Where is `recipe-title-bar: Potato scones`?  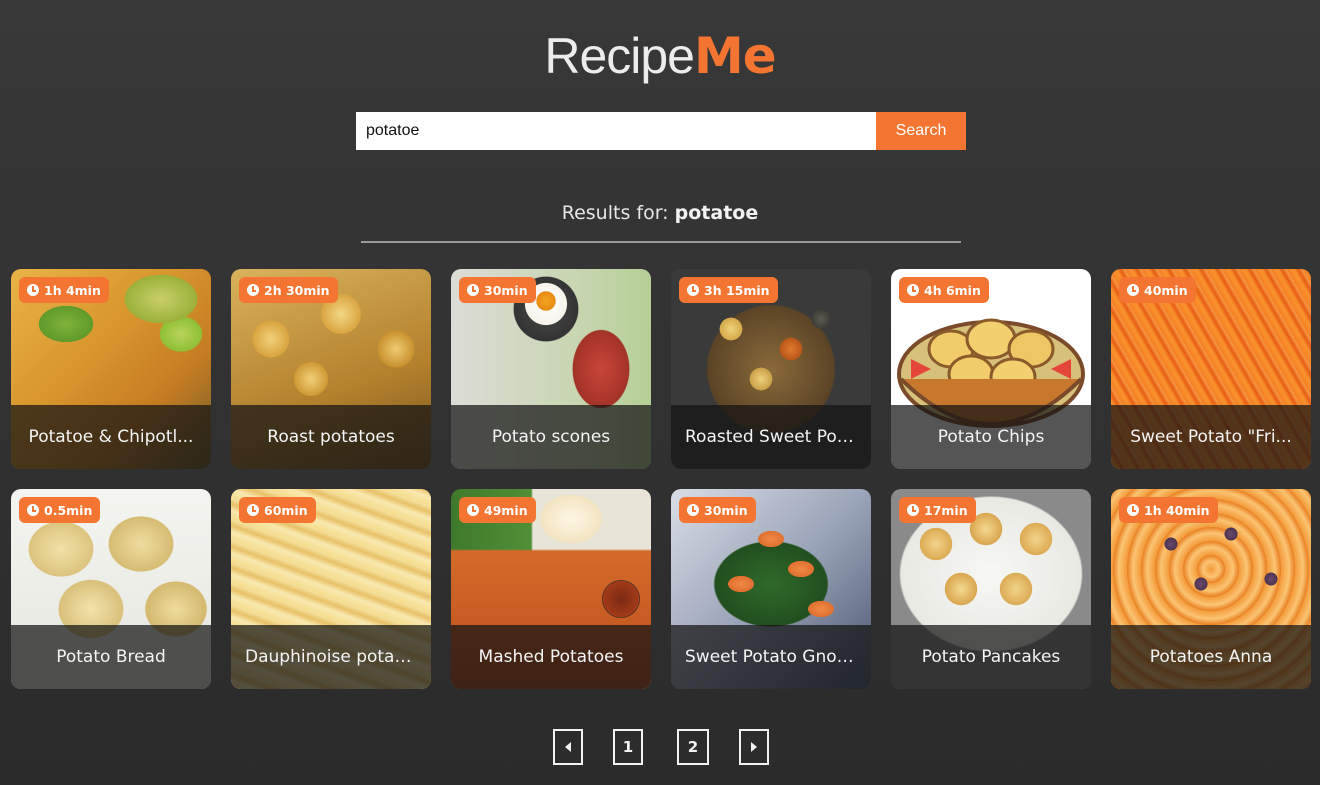
recipe-title-bar: Potato scones is located at coordinates (551, 437).